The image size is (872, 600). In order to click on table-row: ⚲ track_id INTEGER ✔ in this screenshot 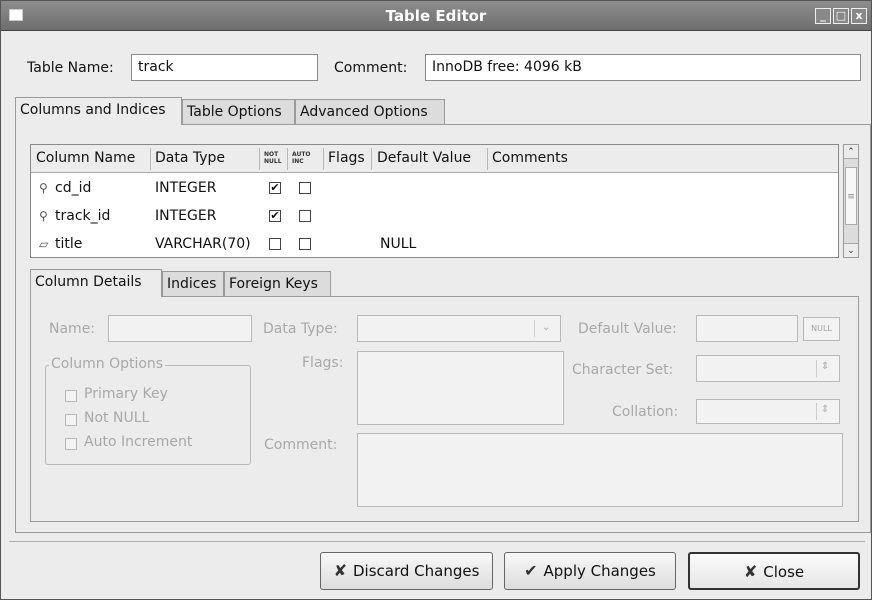, I will do `click(434, 216)`.